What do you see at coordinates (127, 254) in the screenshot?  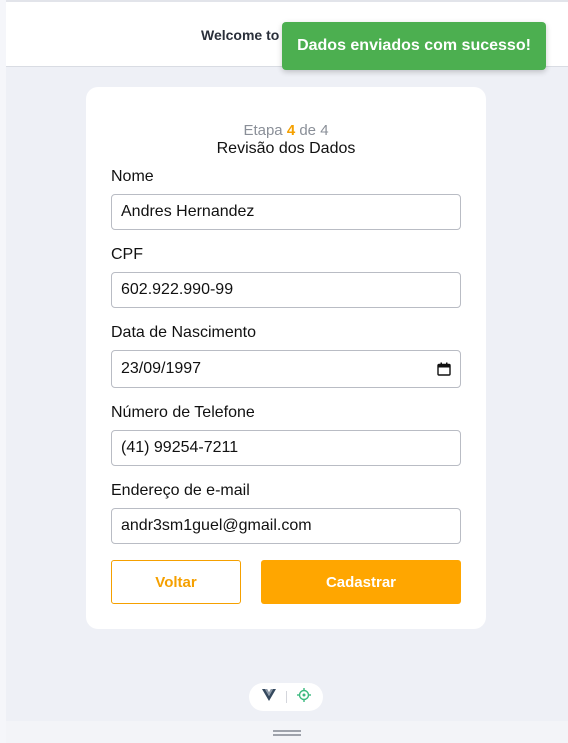 I see `cpf-label: CPF` at bounding box center [127, 254].